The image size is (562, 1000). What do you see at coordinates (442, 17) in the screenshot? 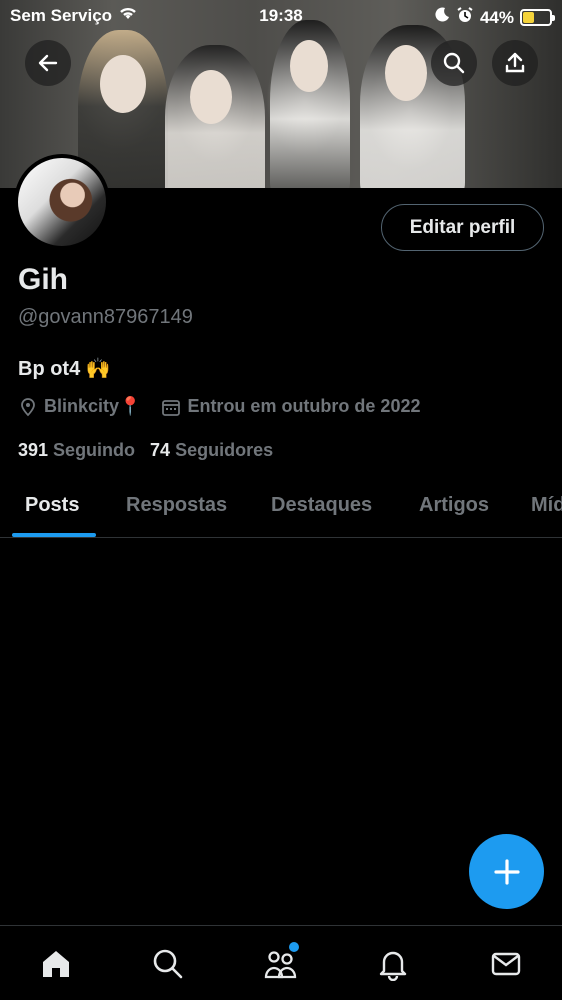
I see `moon-icon` at bounding box center [442, 17].